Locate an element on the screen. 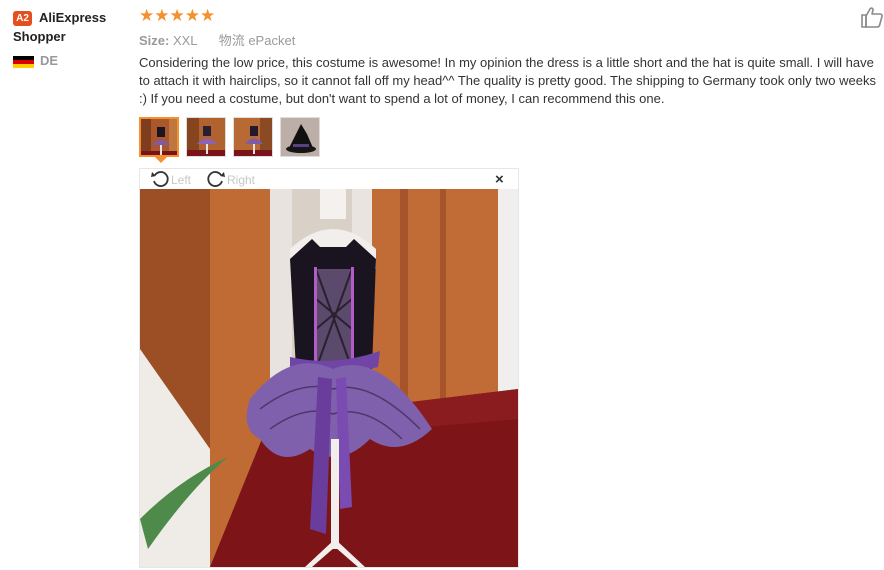  rotate-right-icon is located at coordinates (216, 179).